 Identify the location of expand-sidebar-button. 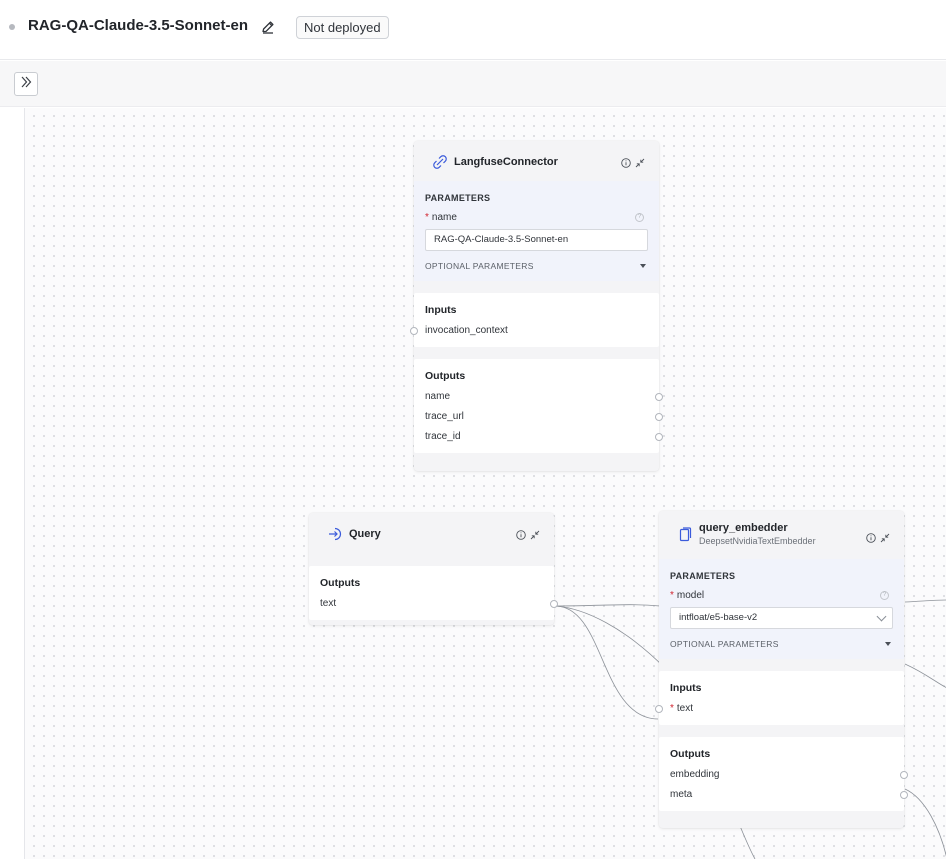
(26, 84).